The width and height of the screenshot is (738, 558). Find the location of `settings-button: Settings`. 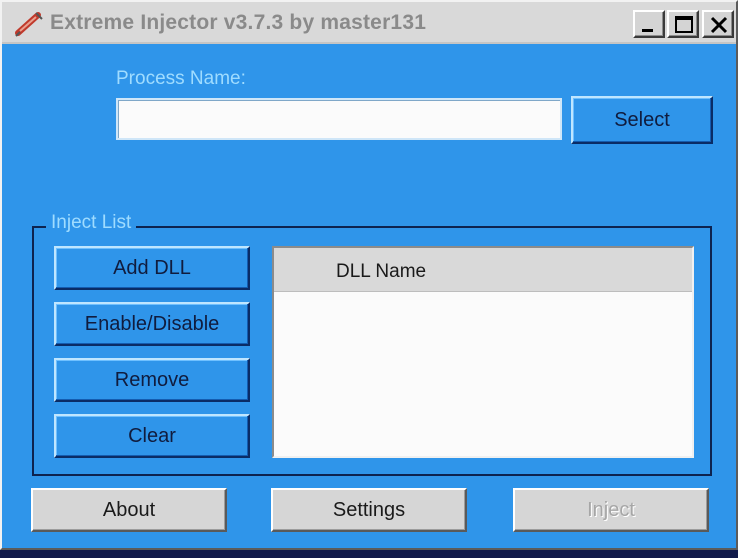

settings-button: Settings is located at coordinates (369, 510).